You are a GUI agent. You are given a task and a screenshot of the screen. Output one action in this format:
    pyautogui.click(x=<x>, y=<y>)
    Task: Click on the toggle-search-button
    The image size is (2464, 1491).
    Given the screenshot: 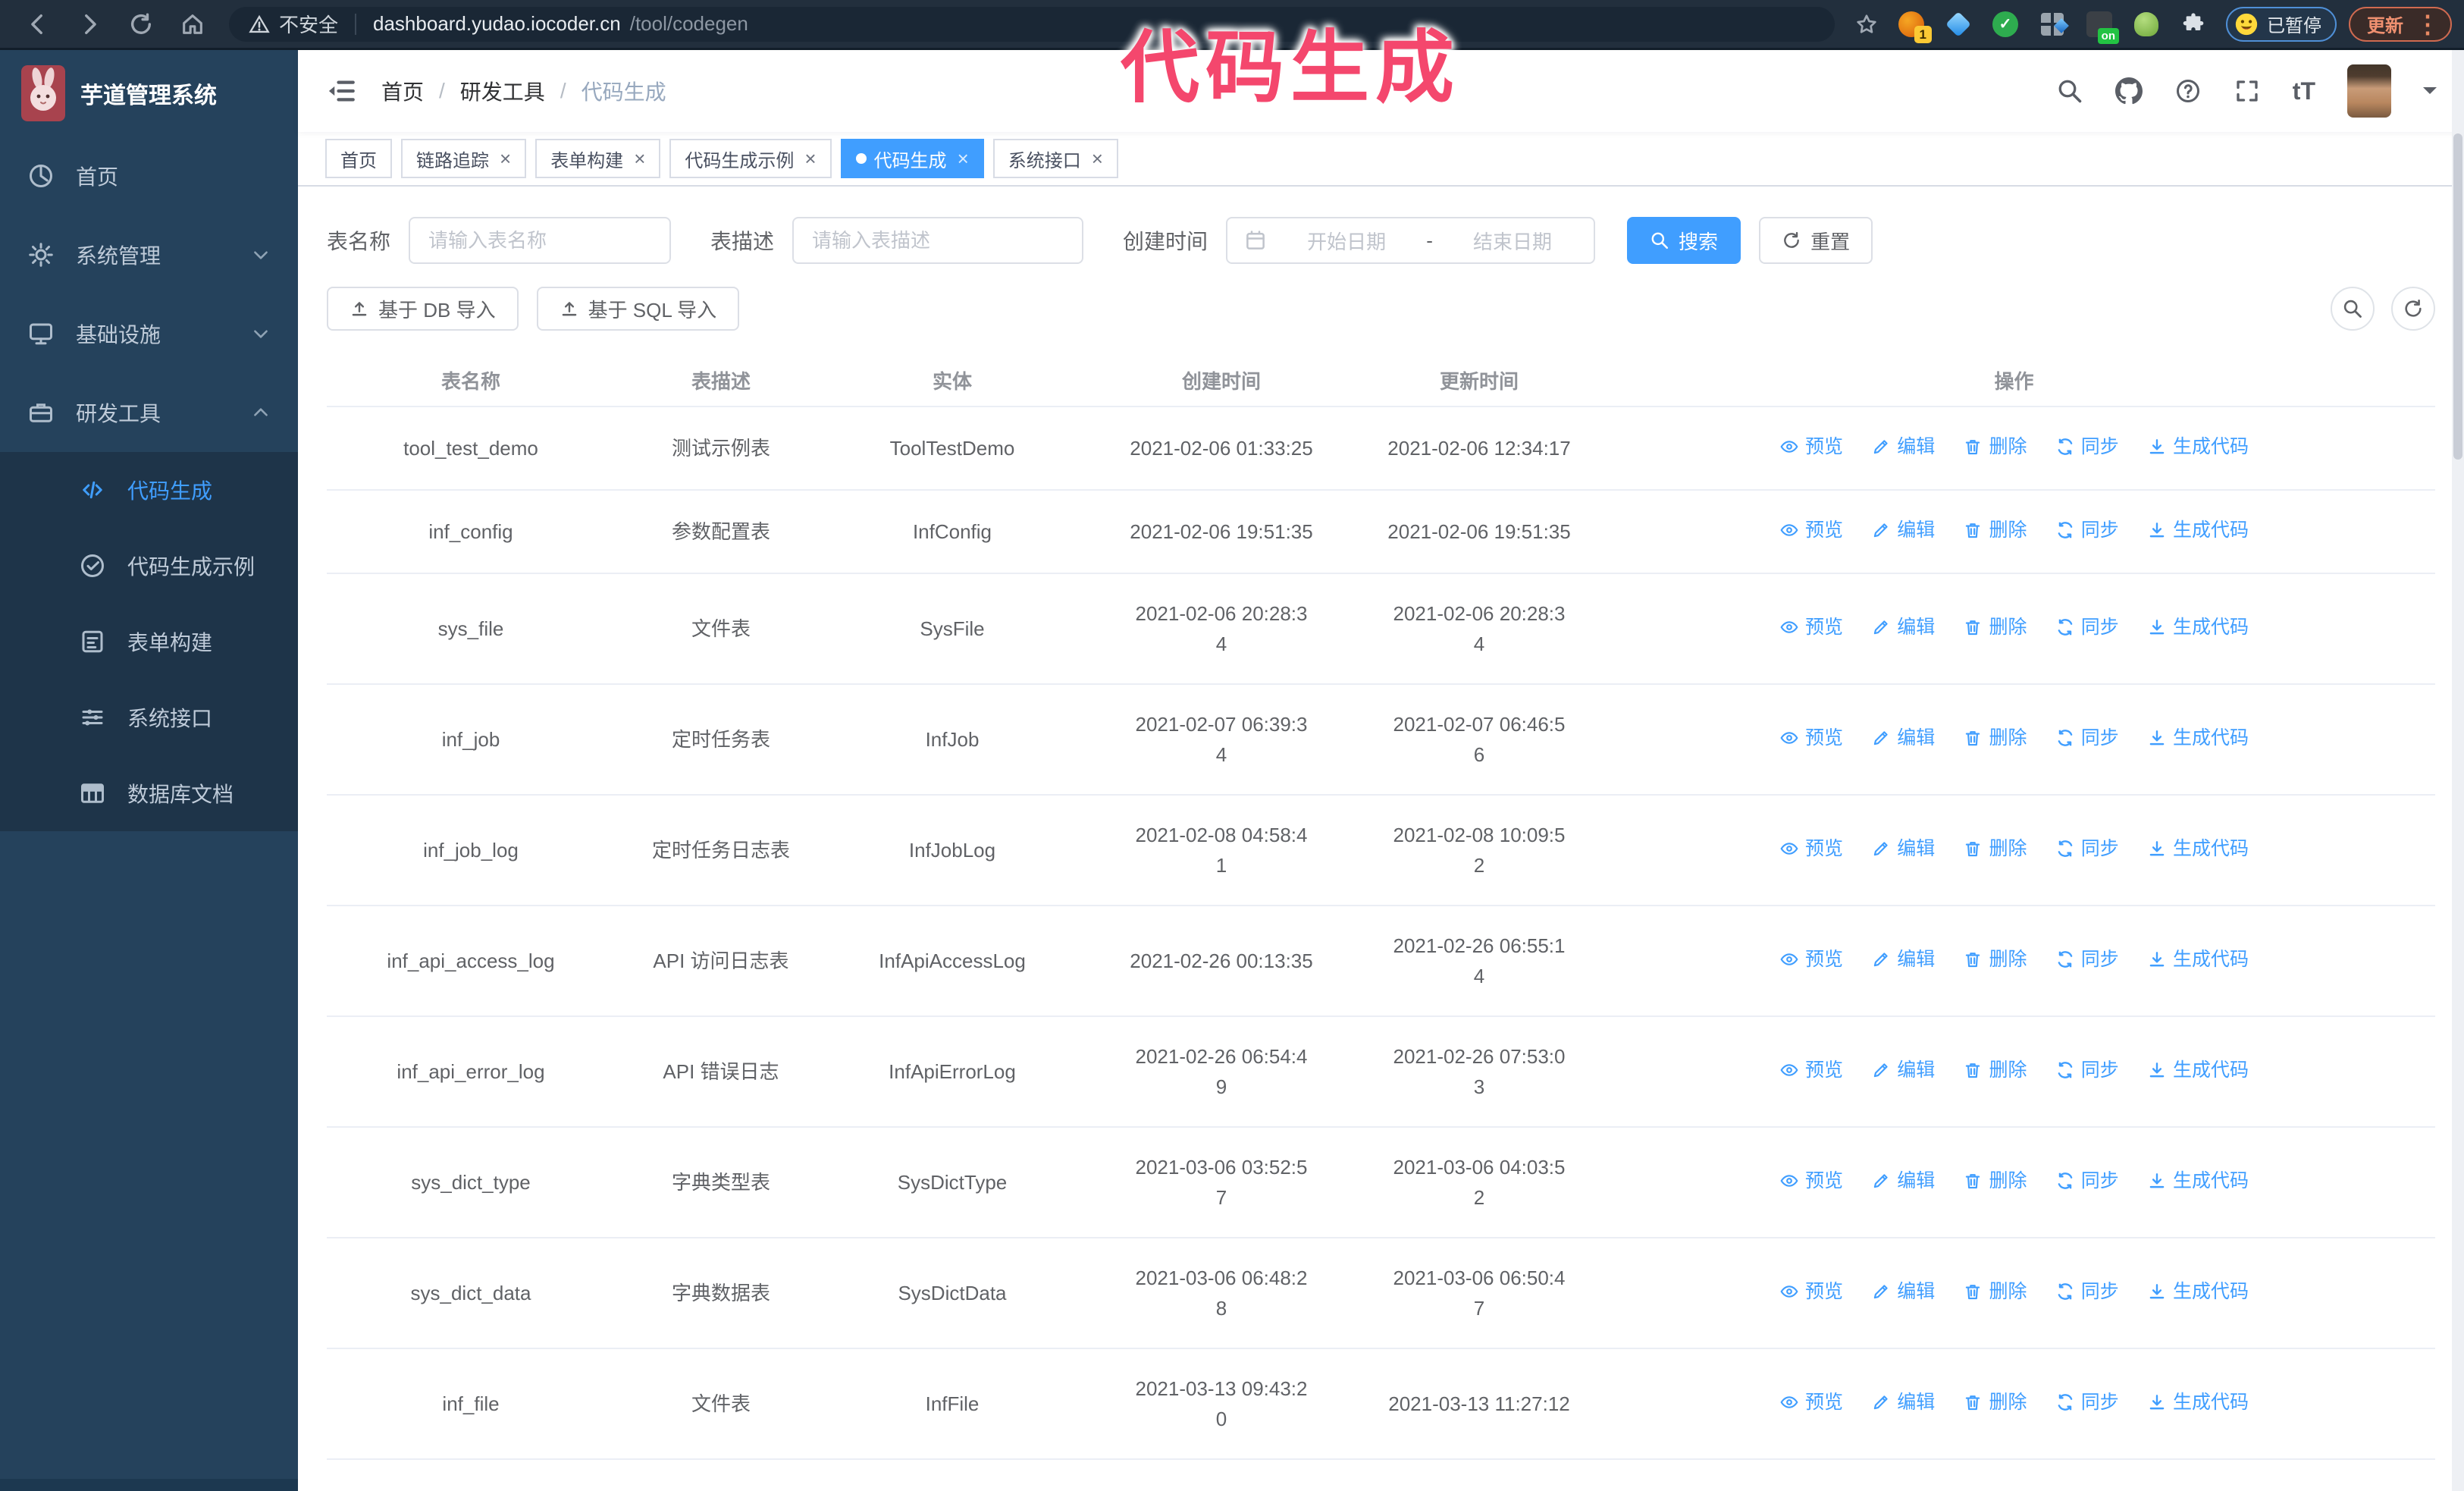 What is the action you would take?
    pyautogui.click(x=2353, y=309)
    